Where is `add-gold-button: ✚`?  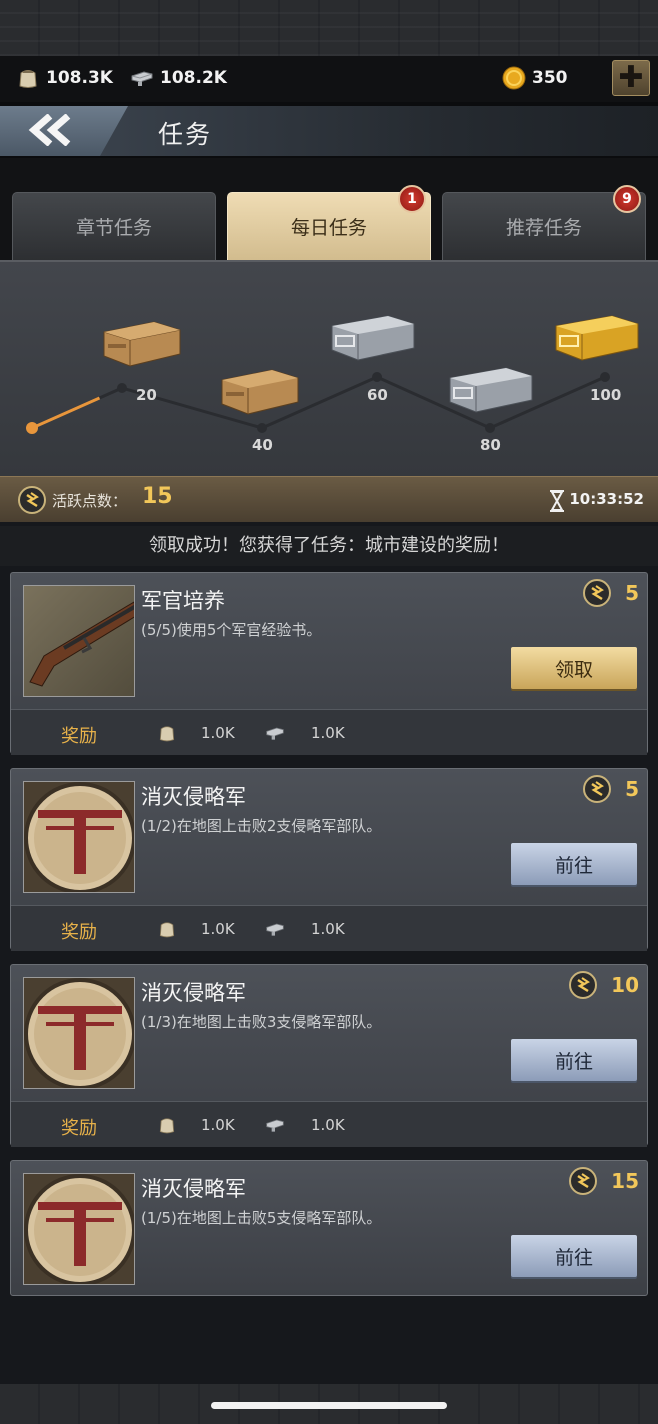
add-gold-button: ✚ is located at coordinates (631, 78).